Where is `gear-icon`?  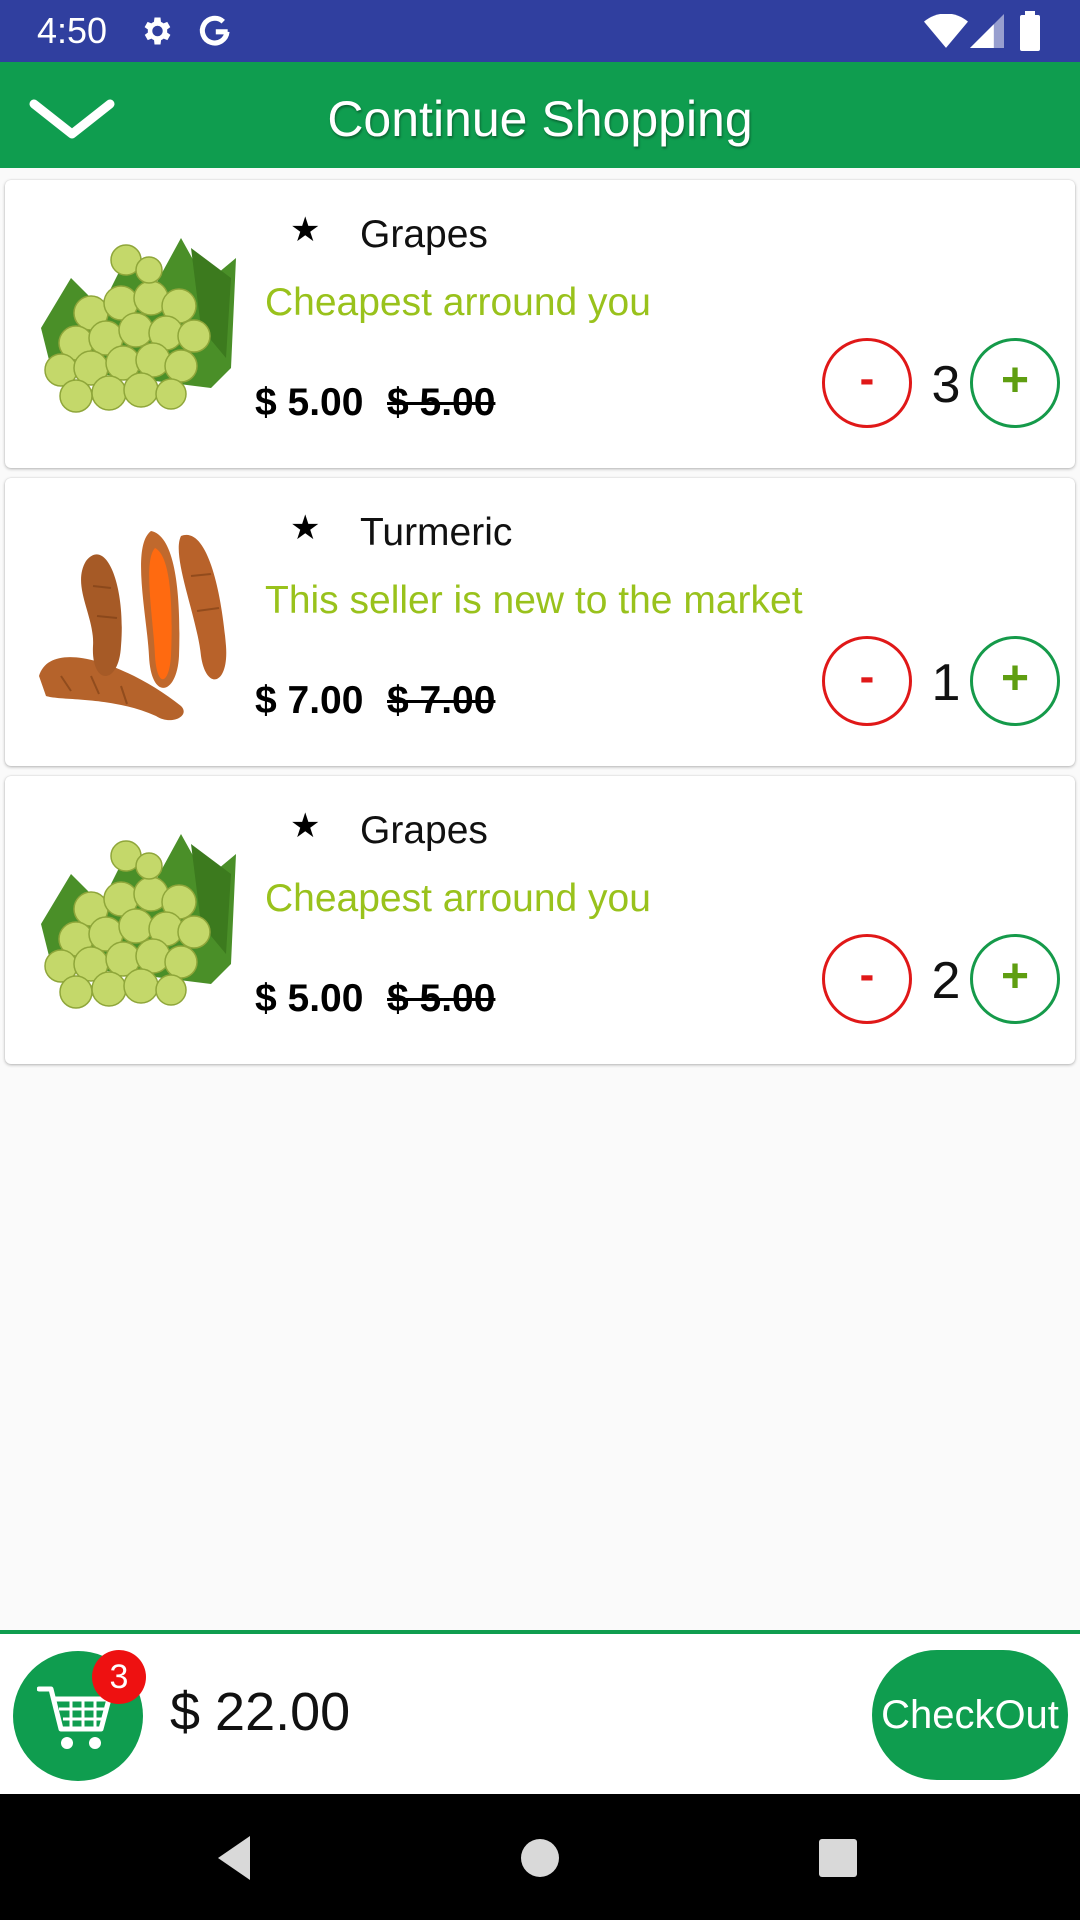
gear-icon is located at coordinates (156, 31).